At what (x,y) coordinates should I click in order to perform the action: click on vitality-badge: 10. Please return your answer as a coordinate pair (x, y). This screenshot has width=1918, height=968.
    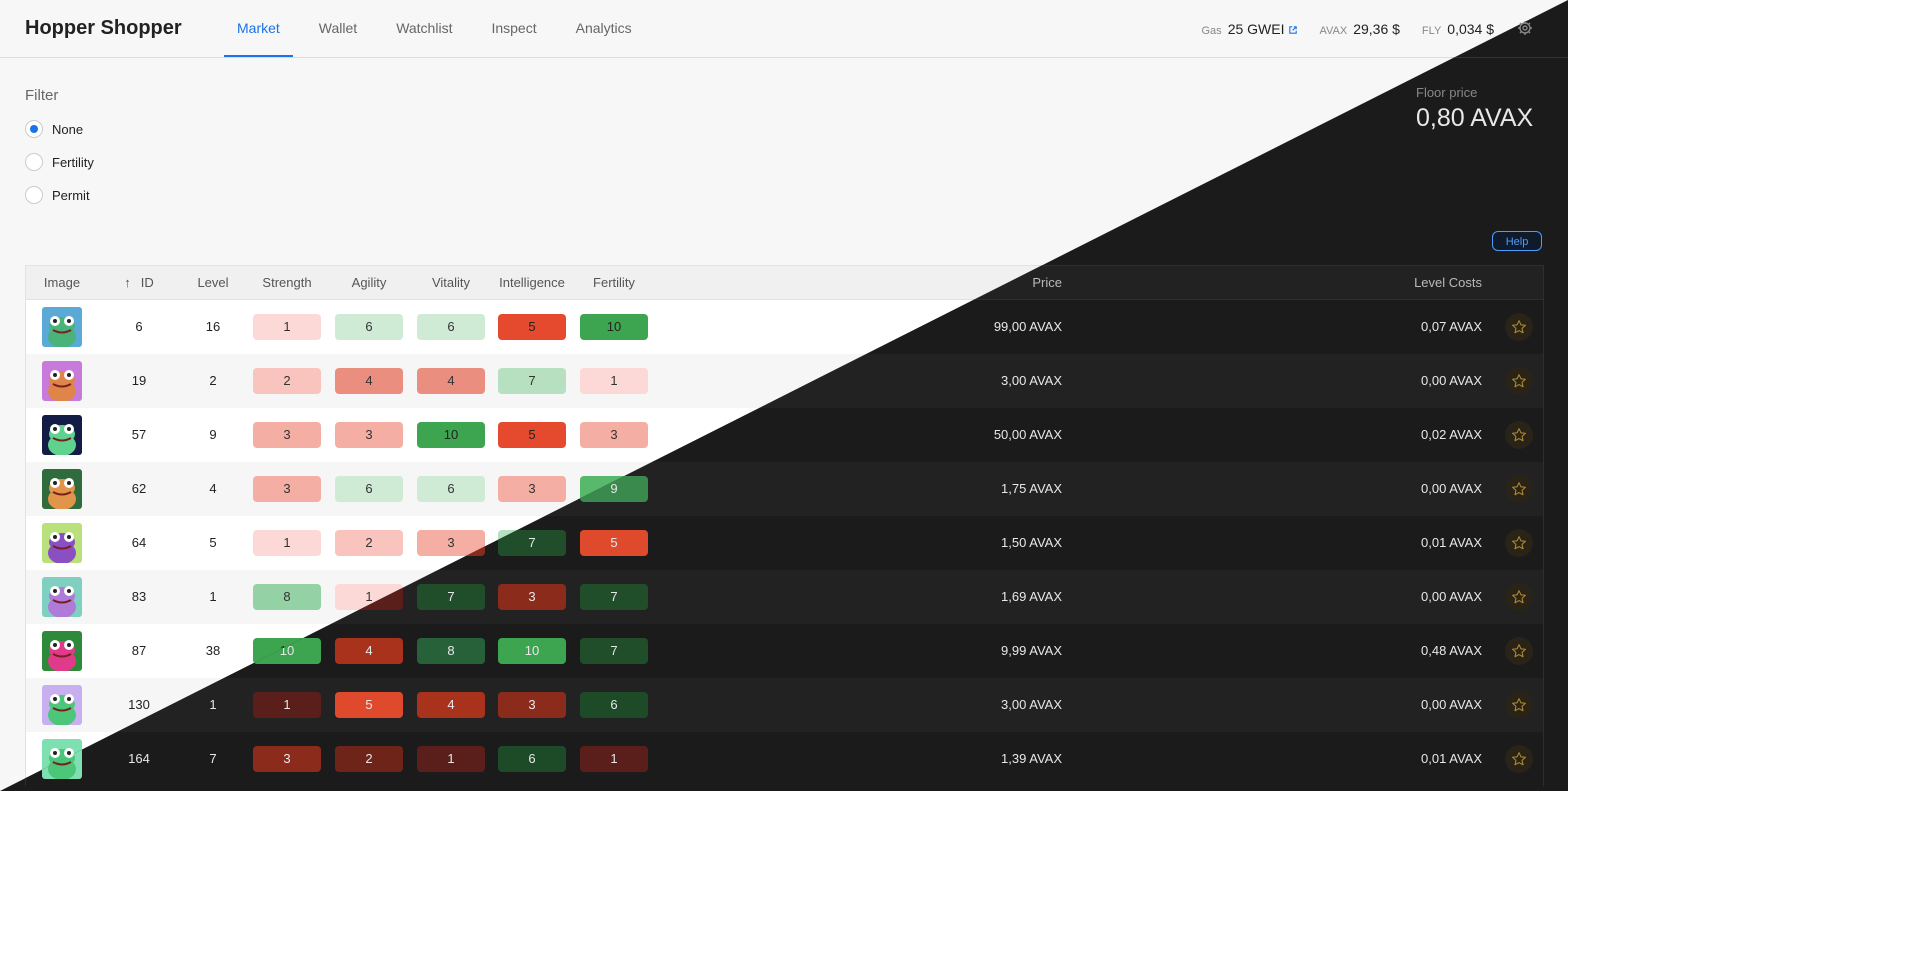
    Looking at the image, I should click on (451, 435).